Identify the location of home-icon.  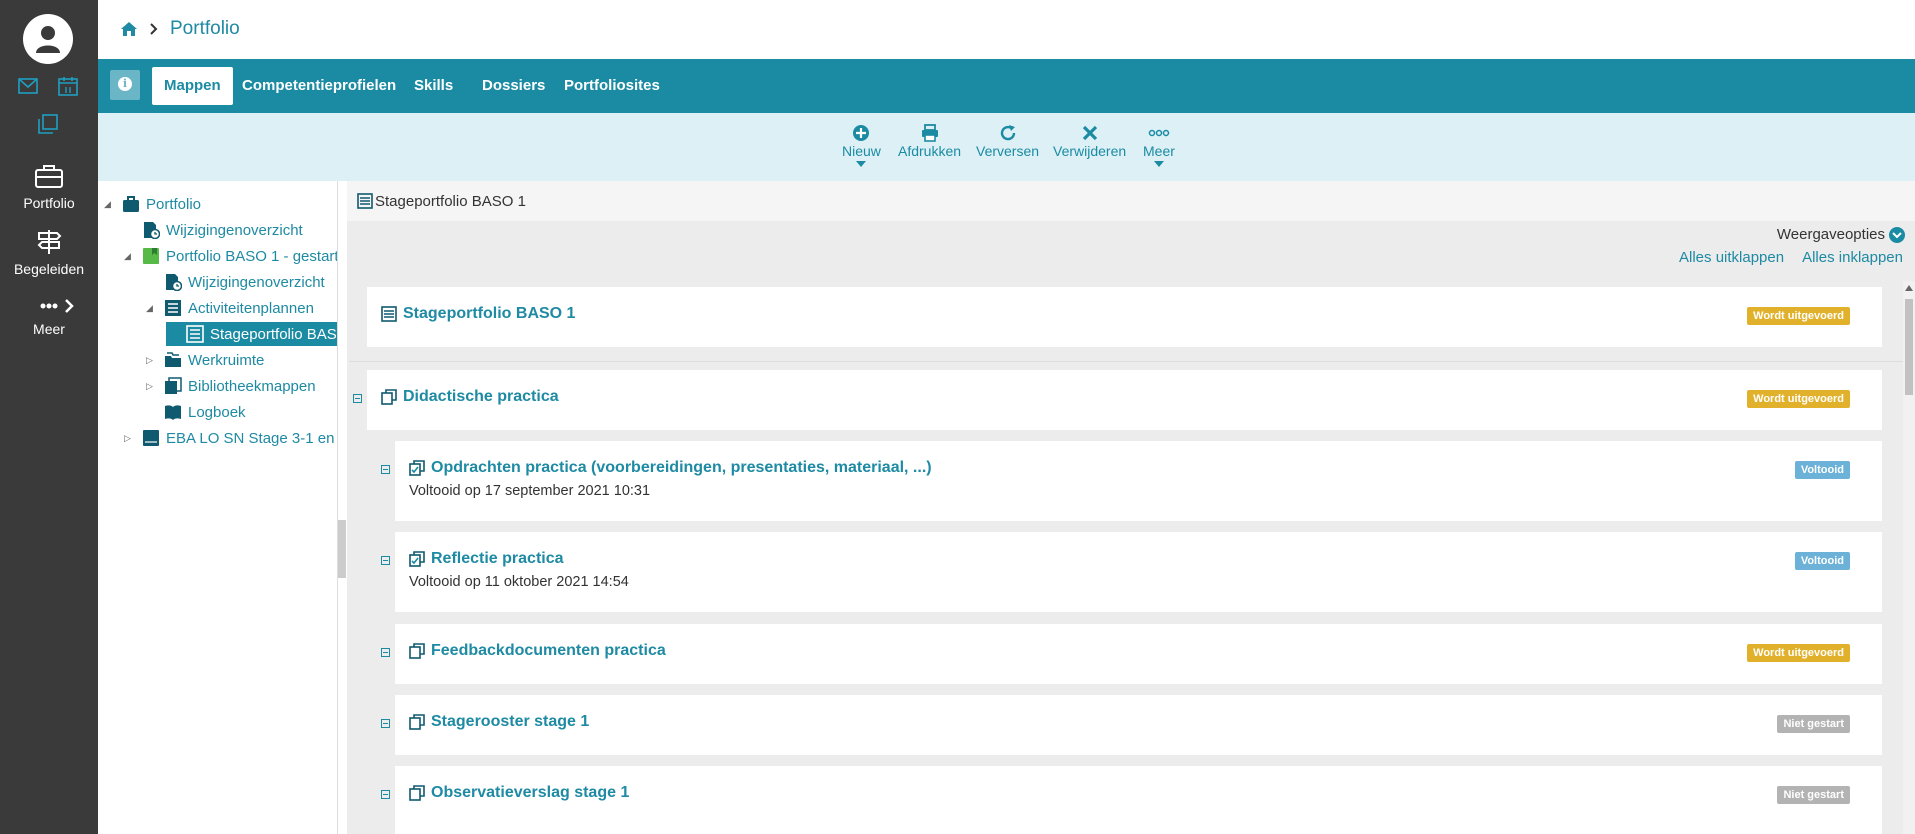
(129, 29).